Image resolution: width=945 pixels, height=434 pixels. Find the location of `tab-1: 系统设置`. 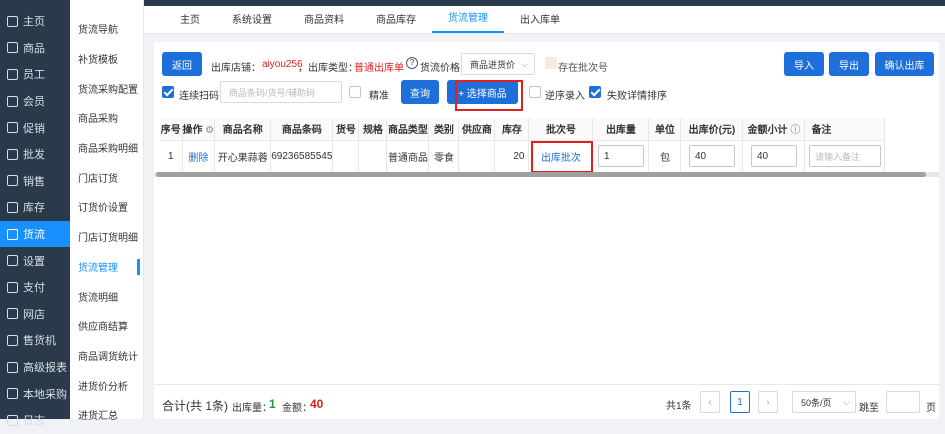

tab-1: 系统设置 is located at coordinates (252, 22).